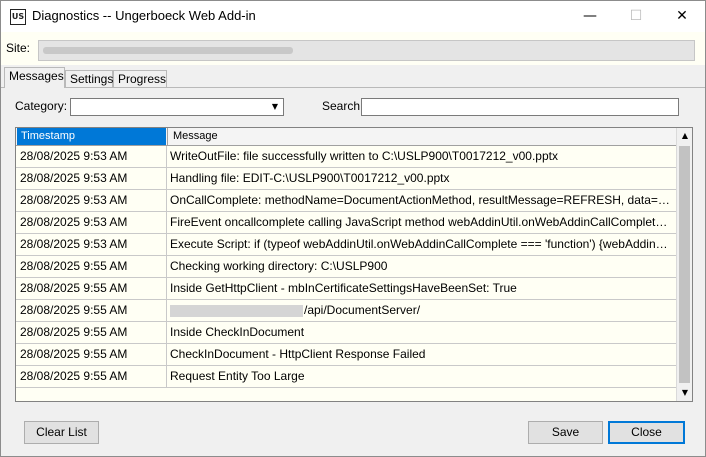 The image size is (706, 457). Describe the element at coordinates (34, 77) in the screenshot. I see `tab-messages: Messages` at that location.